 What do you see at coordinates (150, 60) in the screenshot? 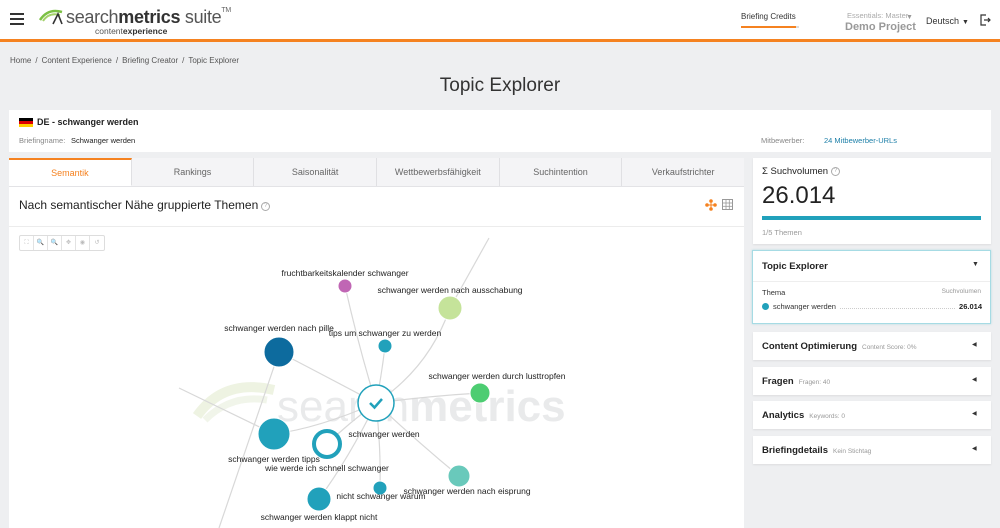
I see `breadcrumb-briefing-creator: Briefing Creator` at bounding box center [150, 60].